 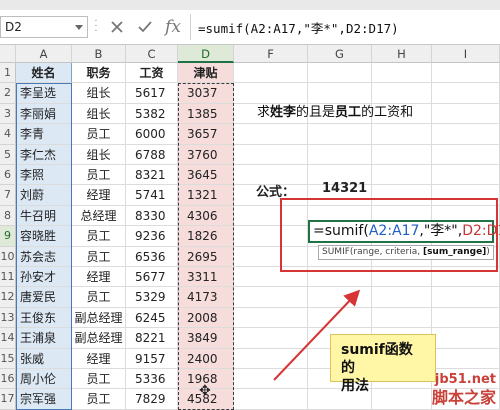 I want to click on row-header-13: 13, so click(x=8, y=318).